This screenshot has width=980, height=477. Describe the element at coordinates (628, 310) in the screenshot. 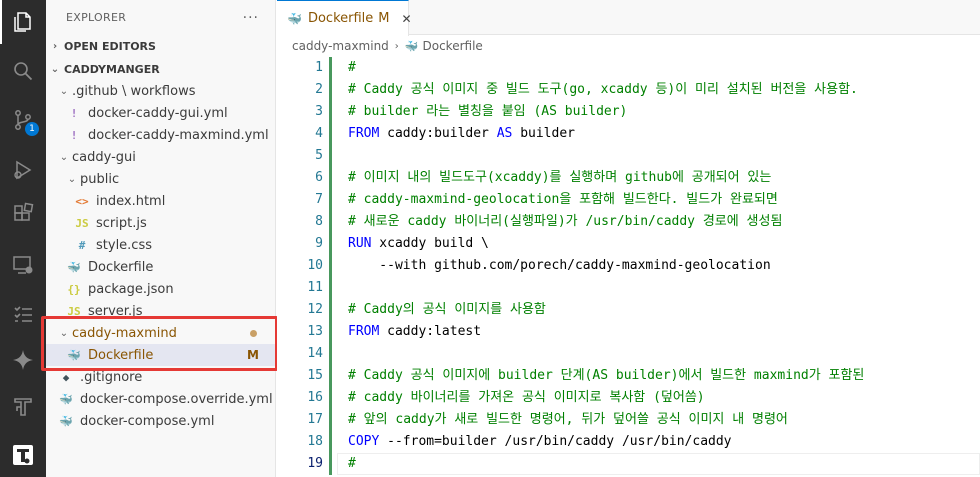

I see `code-line: 12 # Caddy의 공식 이미지를 사용함` at that location.